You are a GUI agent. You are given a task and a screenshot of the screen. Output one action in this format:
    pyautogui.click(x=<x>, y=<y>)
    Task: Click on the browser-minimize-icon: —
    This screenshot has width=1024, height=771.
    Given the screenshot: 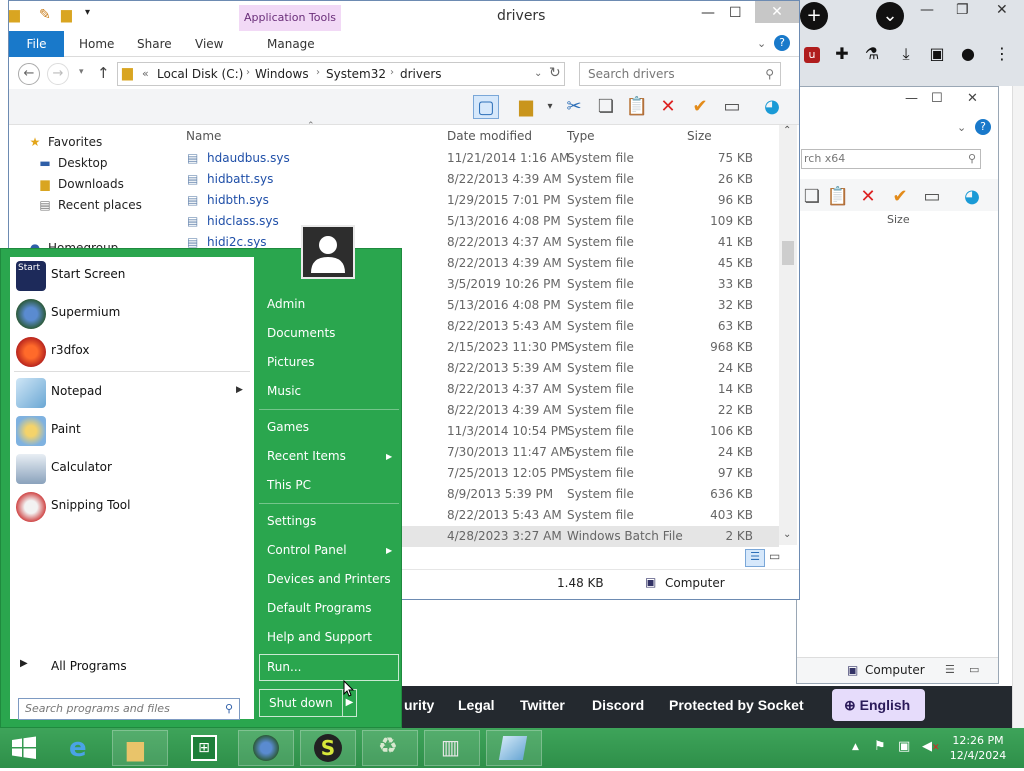 What is the action you would take?
    pyautogui.click(x=927, y=10)
    